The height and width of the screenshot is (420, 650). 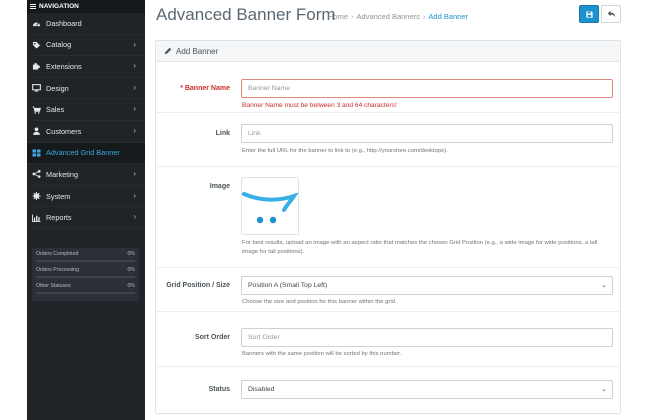 I want to click on sidebar-item-label: Sales, so click(x=55, y=110).